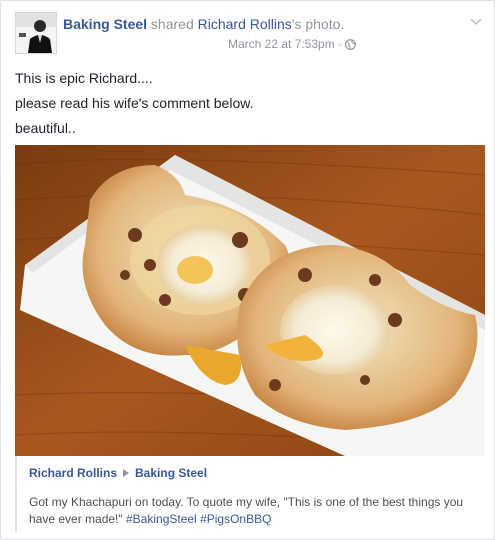  Describe the element at coordinates (235, 519) in the screenshot. I see `hashtag-link: #PigsOnBBQ` at that location.